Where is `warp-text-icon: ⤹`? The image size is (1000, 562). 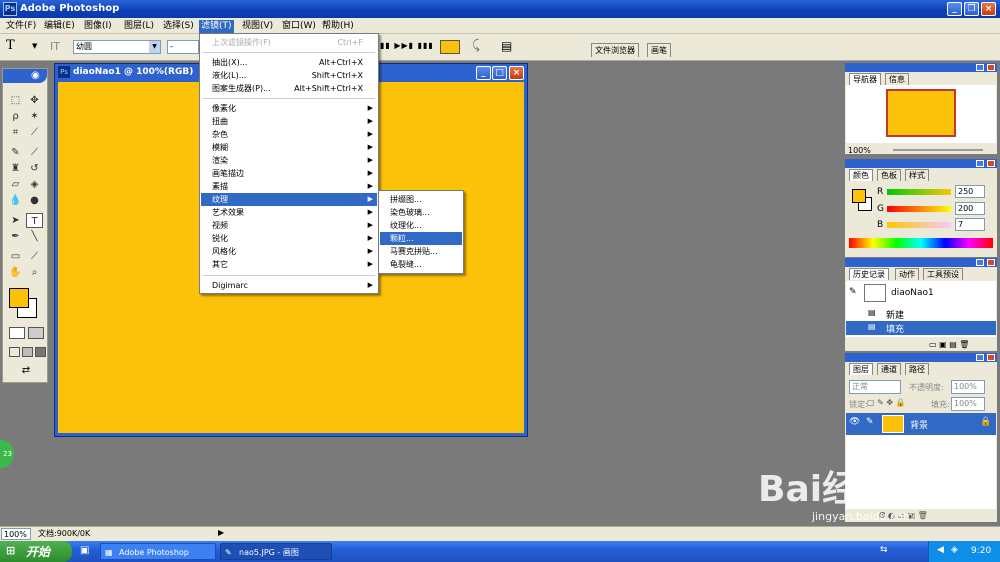
warp-text-icon: ⤹ is located at coordinates (476, 45).